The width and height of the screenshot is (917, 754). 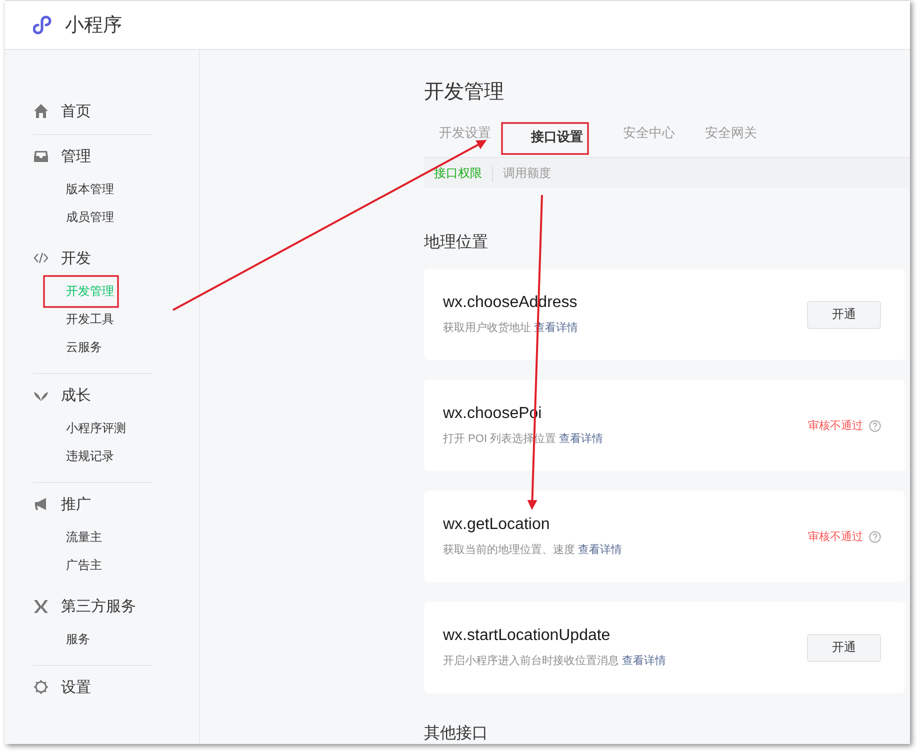 I want to click on sidebar-subitem: 小程序评测, so click(x=96, y=428).